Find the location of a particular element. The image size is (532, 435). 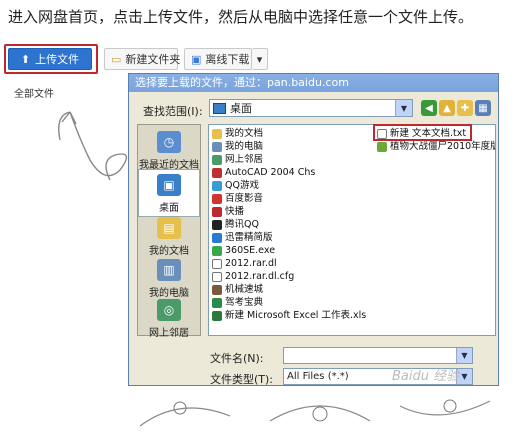

download-icon: ▣ is located at coordinates (196, 59).